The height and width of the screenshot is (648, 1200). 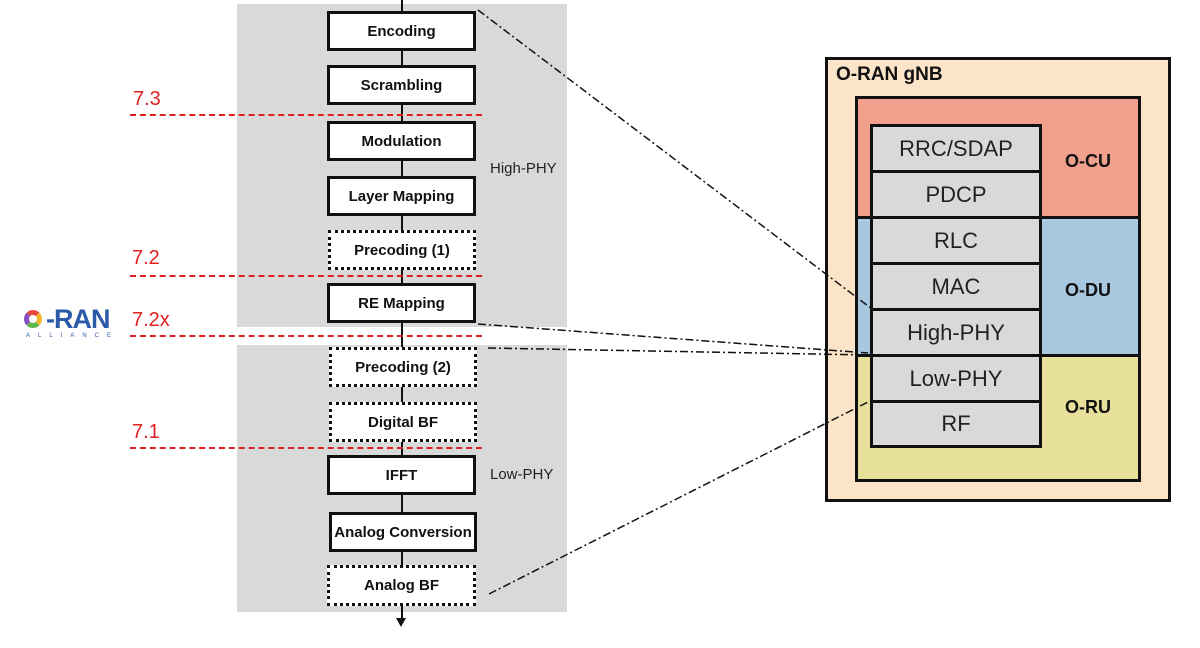 What do you see at coordinates (403, 367) in the screenshot?
I see `block-precoding-2: Precoding (2)` at bounding box center [403, 367].